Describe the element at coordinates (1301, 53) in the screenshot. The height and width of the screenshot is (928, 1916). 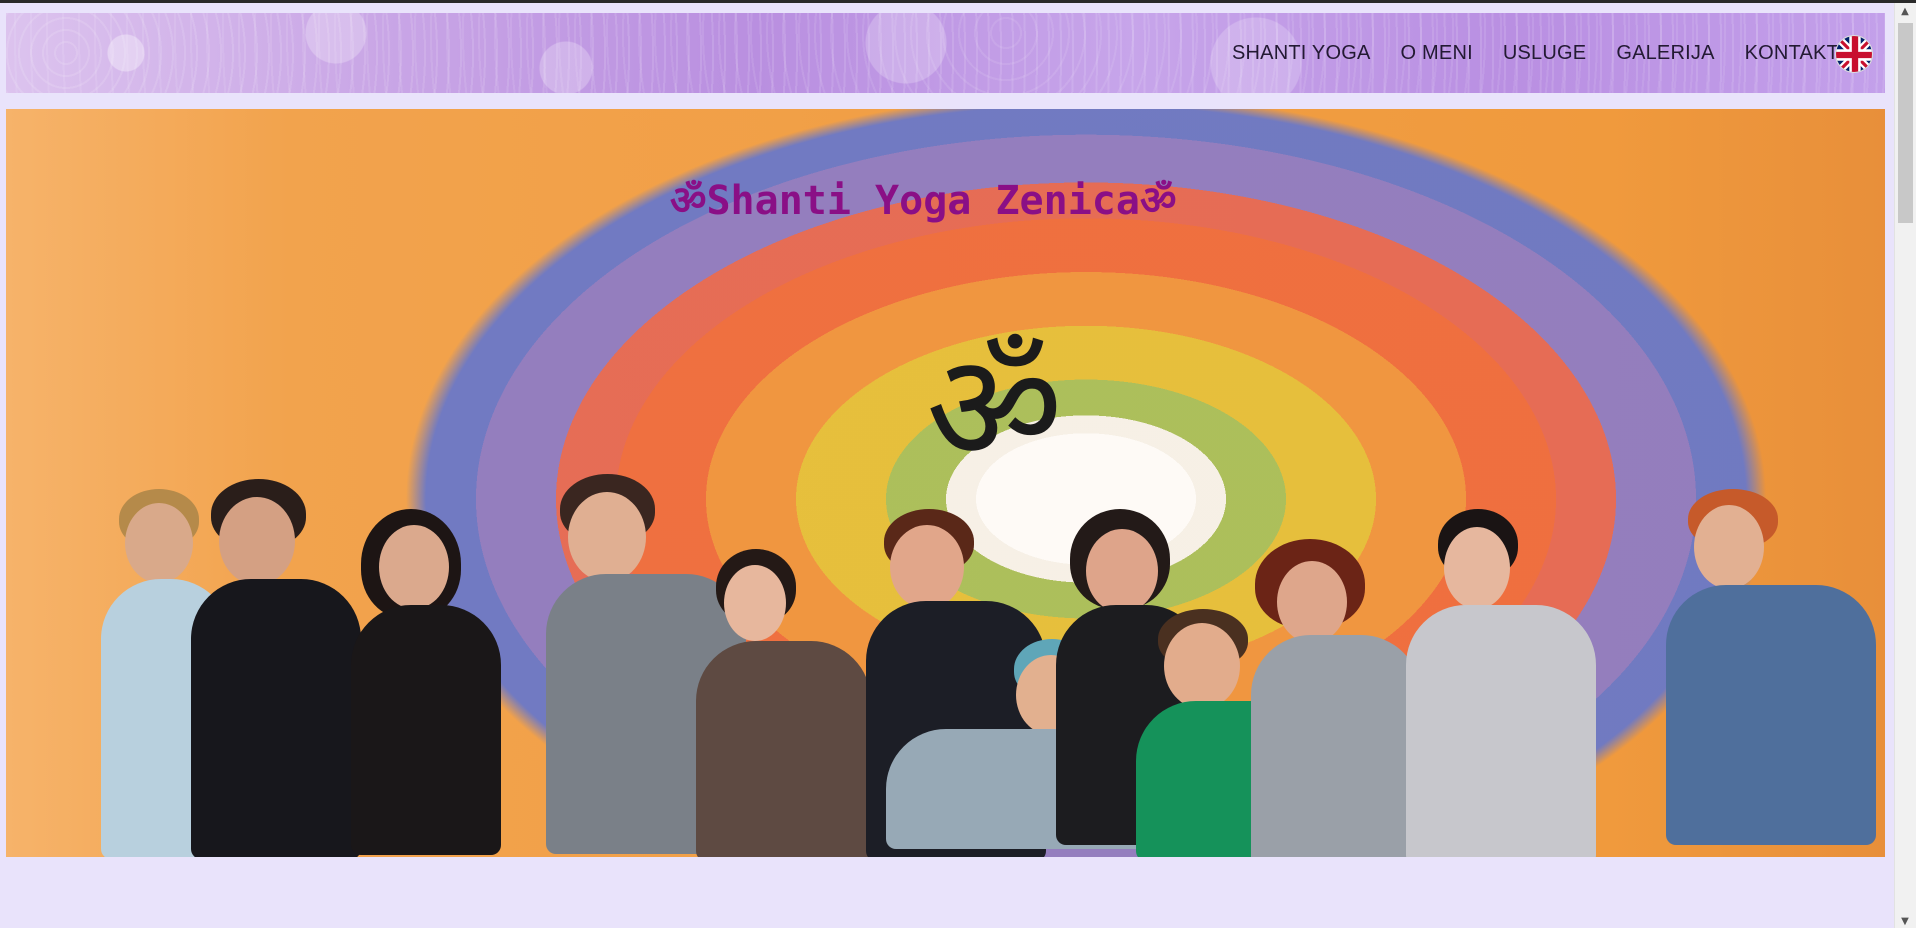
I see `nav-shanti-yoga: SHANTI YOGA` at that location.